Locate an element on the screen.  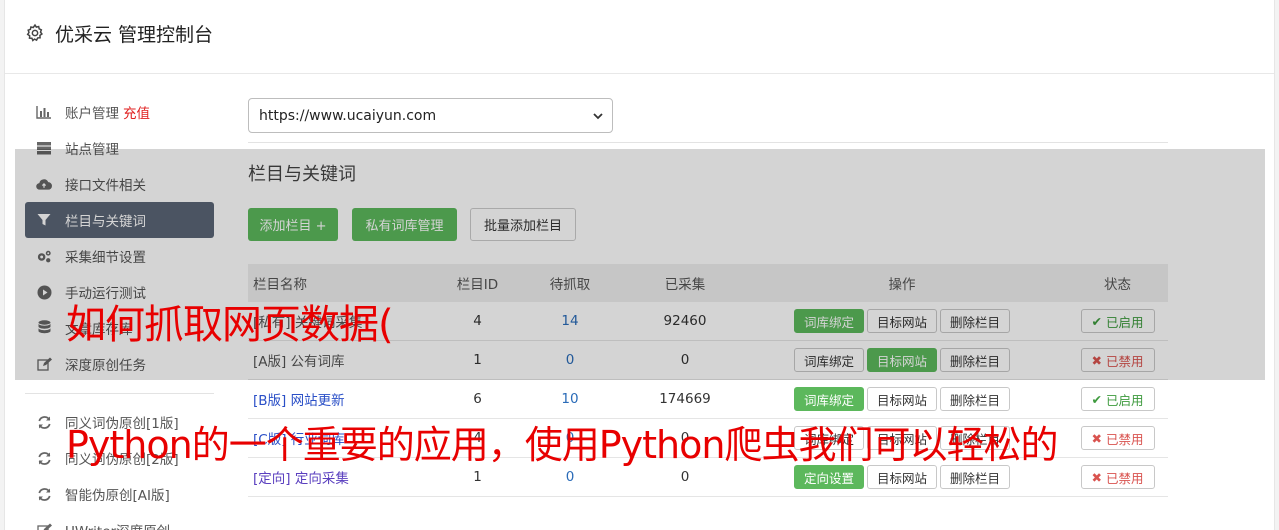
sidebar-item-label: 站点管理 is located at coordinates (92, 150).